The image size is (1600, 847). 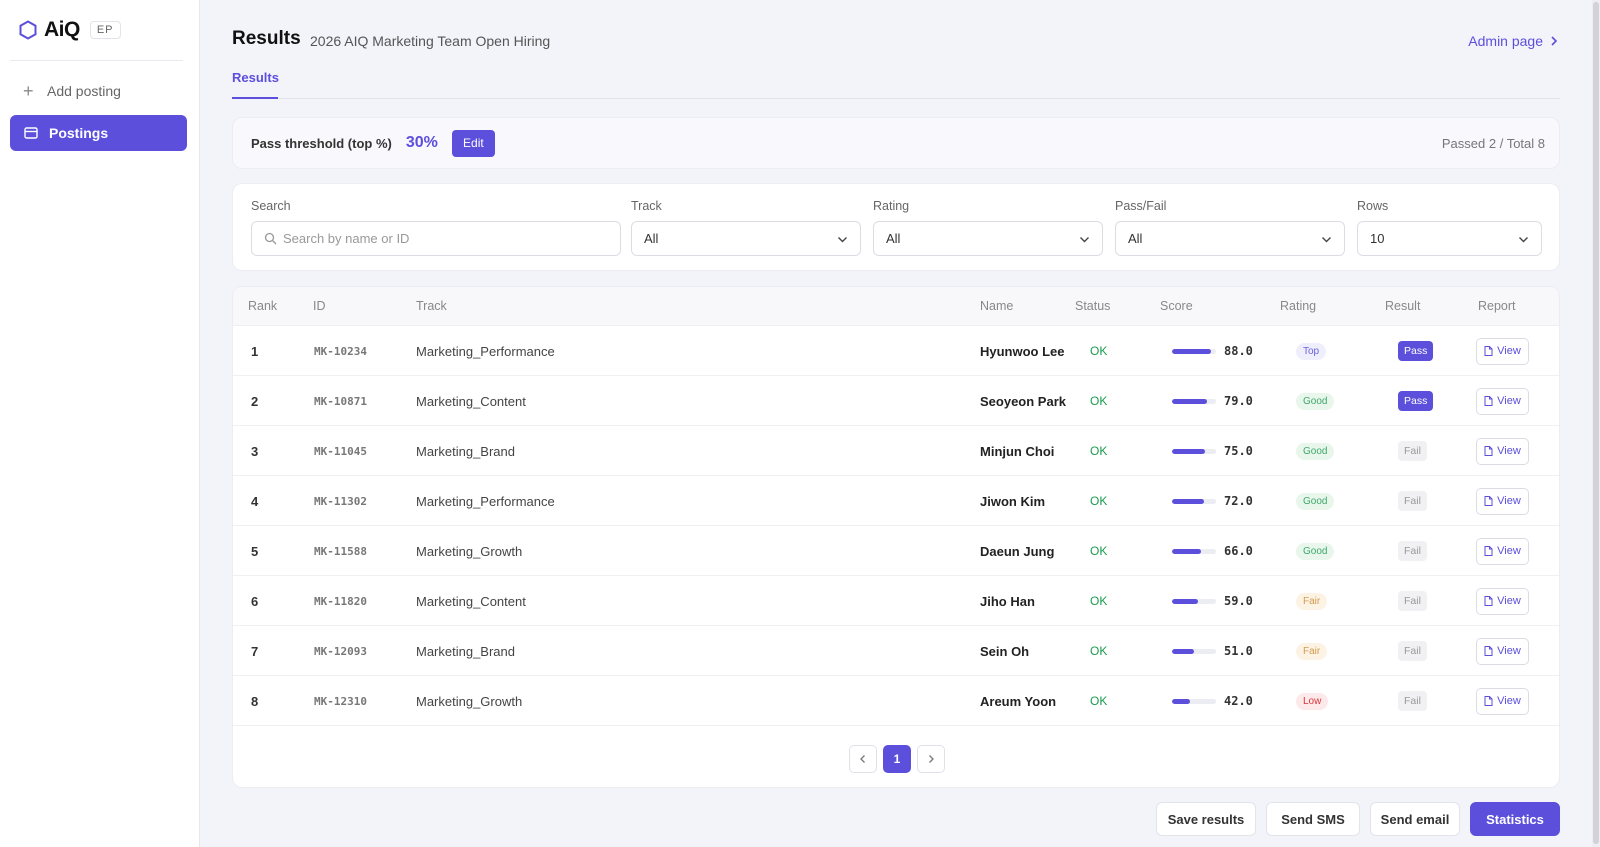 What do you see at coordinates (1415, 819) in the screenshot?
I see `send-email-button: Send email` at bounding box center [1415, 819].